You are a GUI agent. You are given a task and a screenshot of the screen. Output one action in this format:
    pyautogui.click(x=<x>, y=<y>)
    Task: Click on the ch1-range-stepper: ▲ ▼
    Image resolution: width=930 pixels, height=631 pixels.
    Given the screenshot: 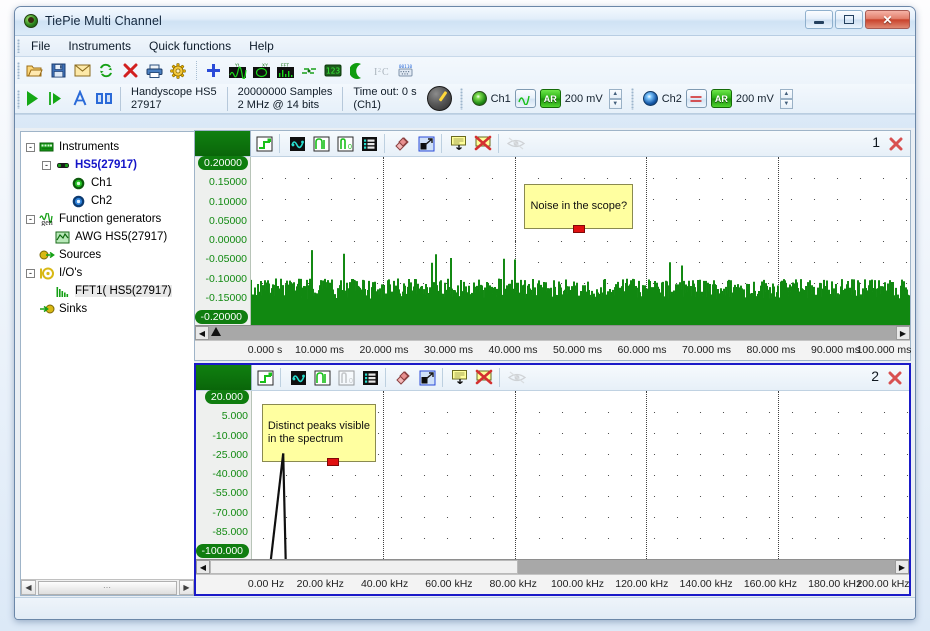 What is the action you would take?
    pyautogui.click(x=615, y=98)
    